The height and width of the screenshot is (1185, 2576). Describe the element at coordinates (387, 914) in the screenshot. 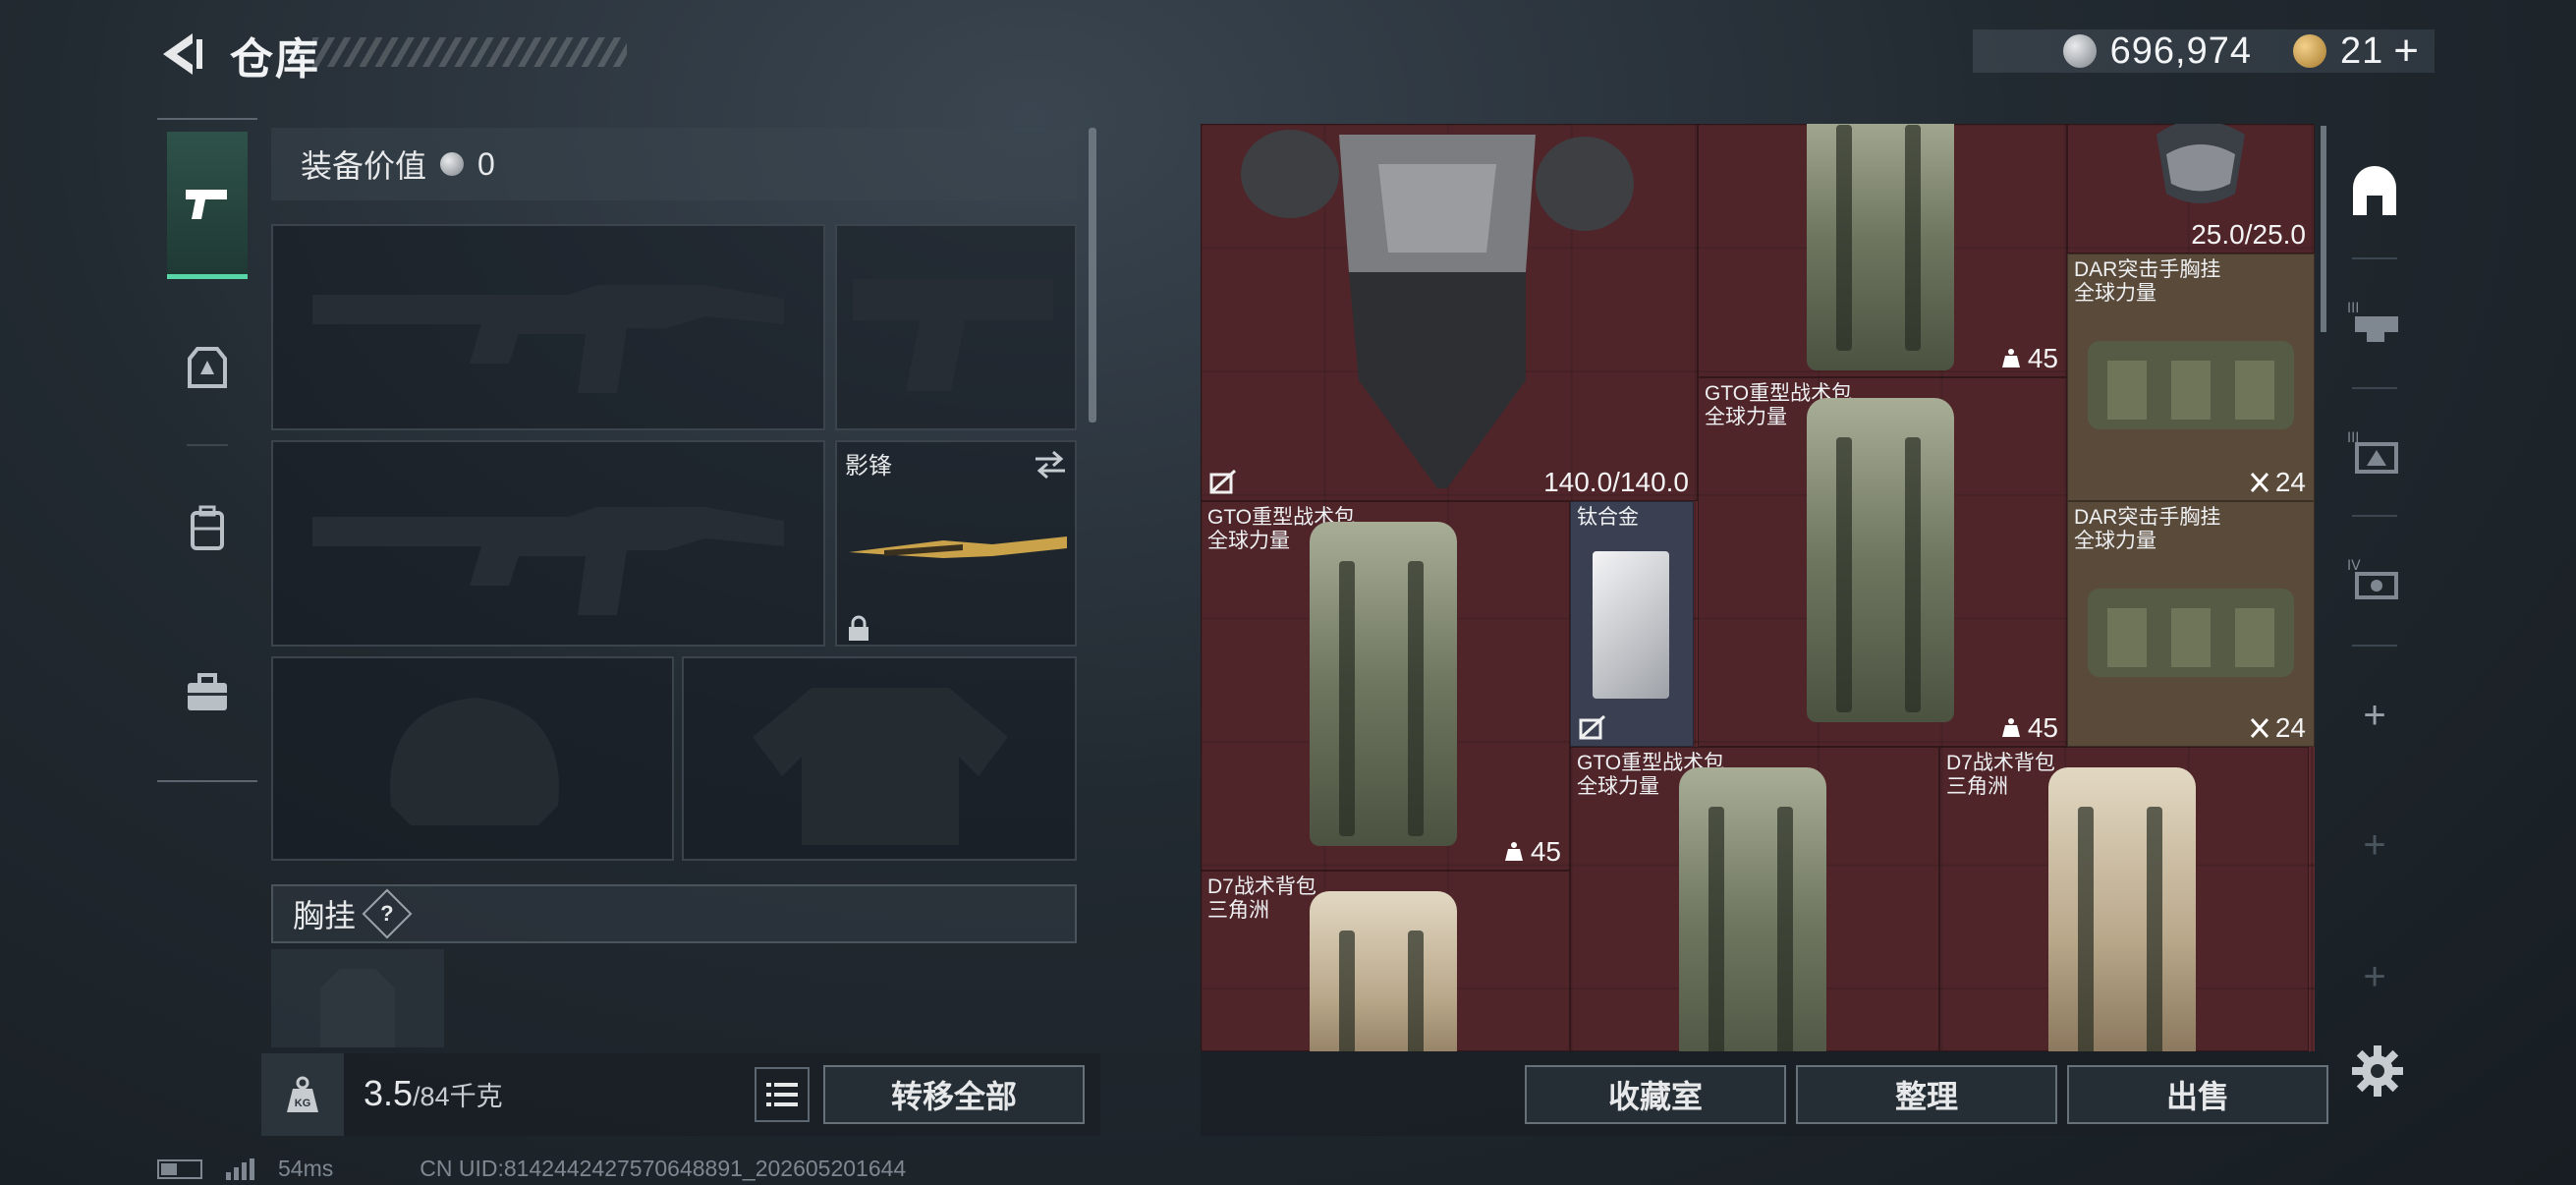

I see `help-button: ?` at that location.